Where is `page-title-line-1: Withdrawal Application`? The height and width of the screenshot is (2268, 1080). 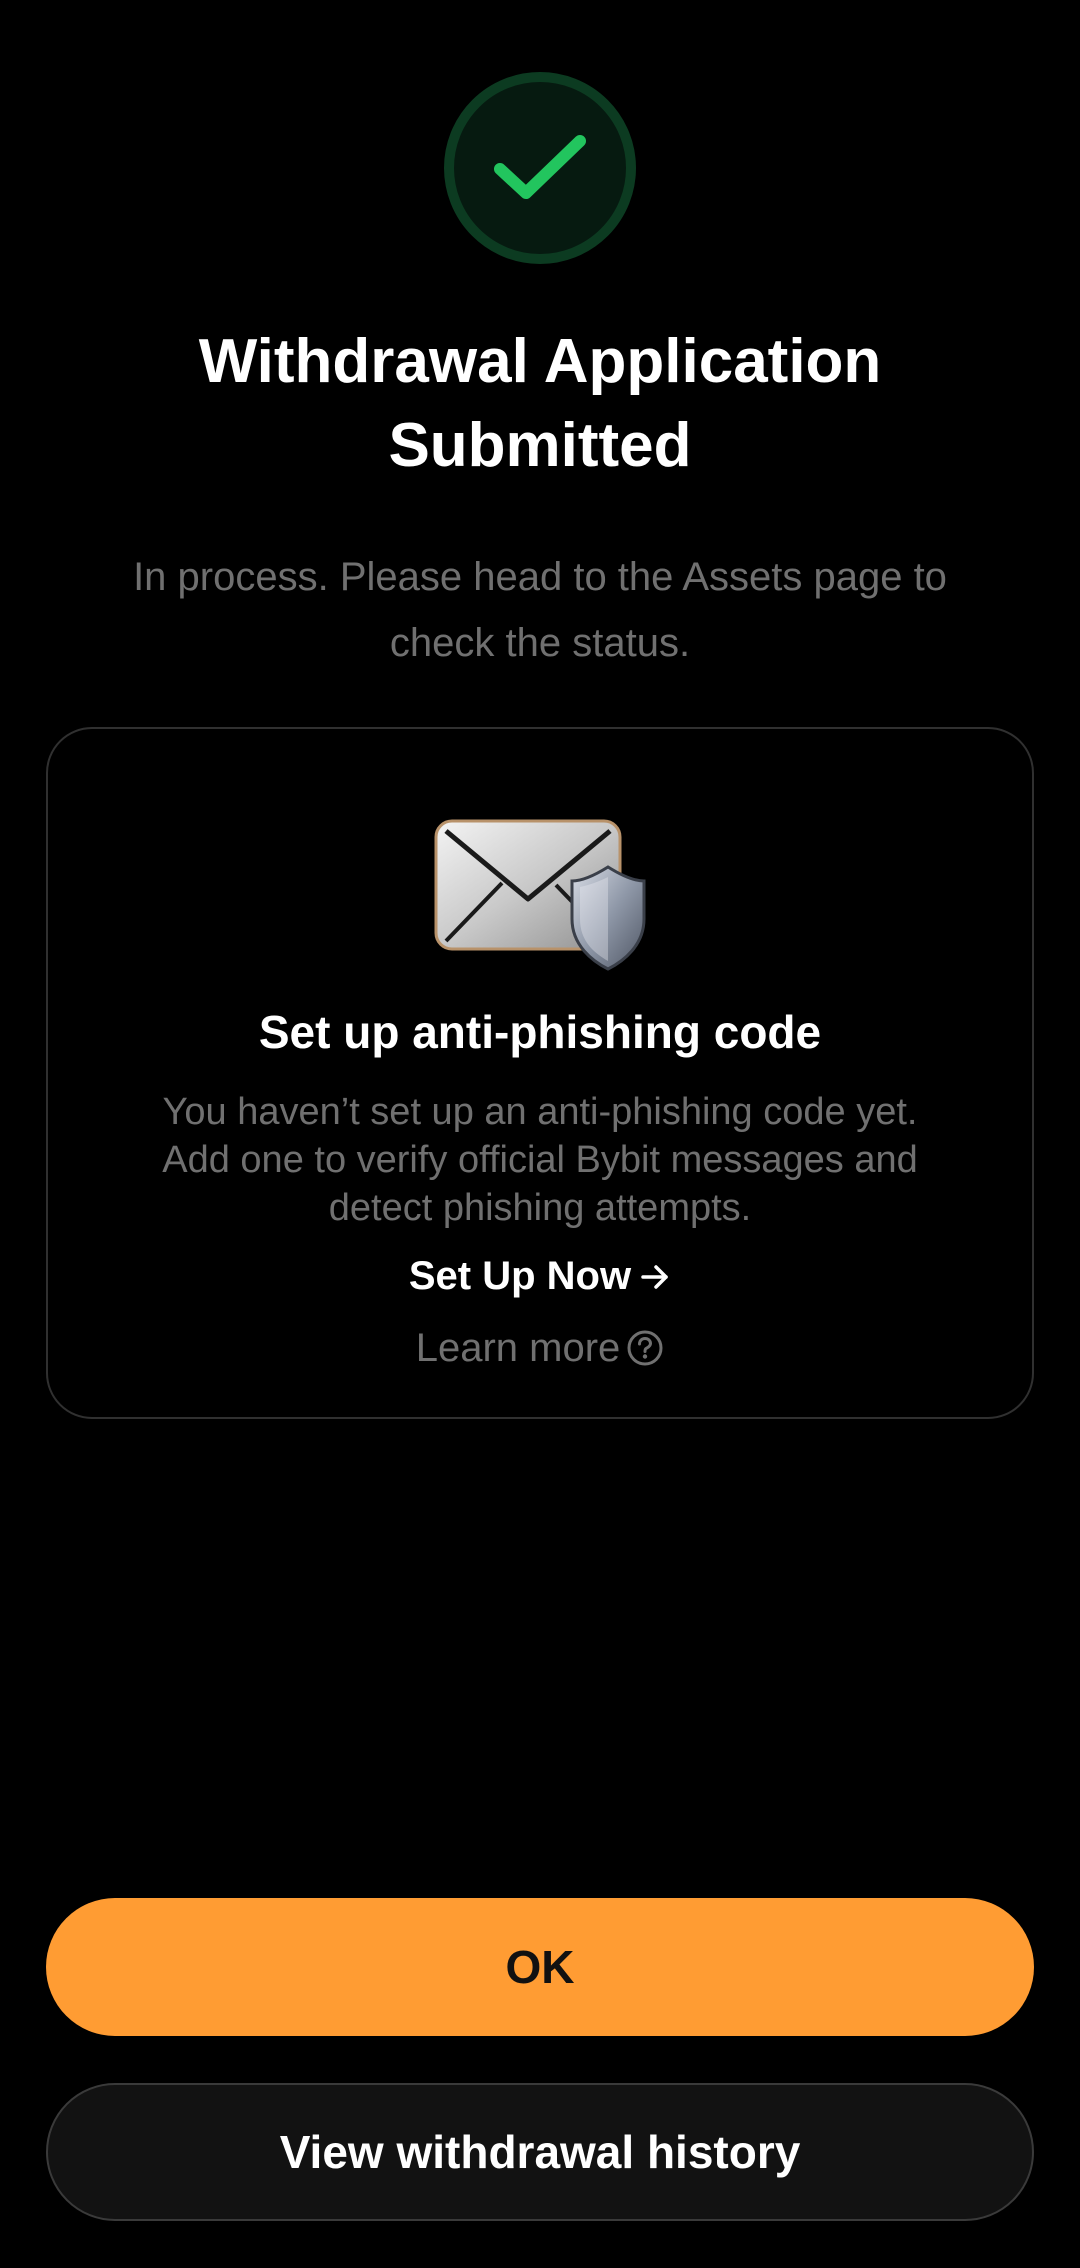
page-title-line-1: Withdrawal Application is located at coordinates (540, 361).